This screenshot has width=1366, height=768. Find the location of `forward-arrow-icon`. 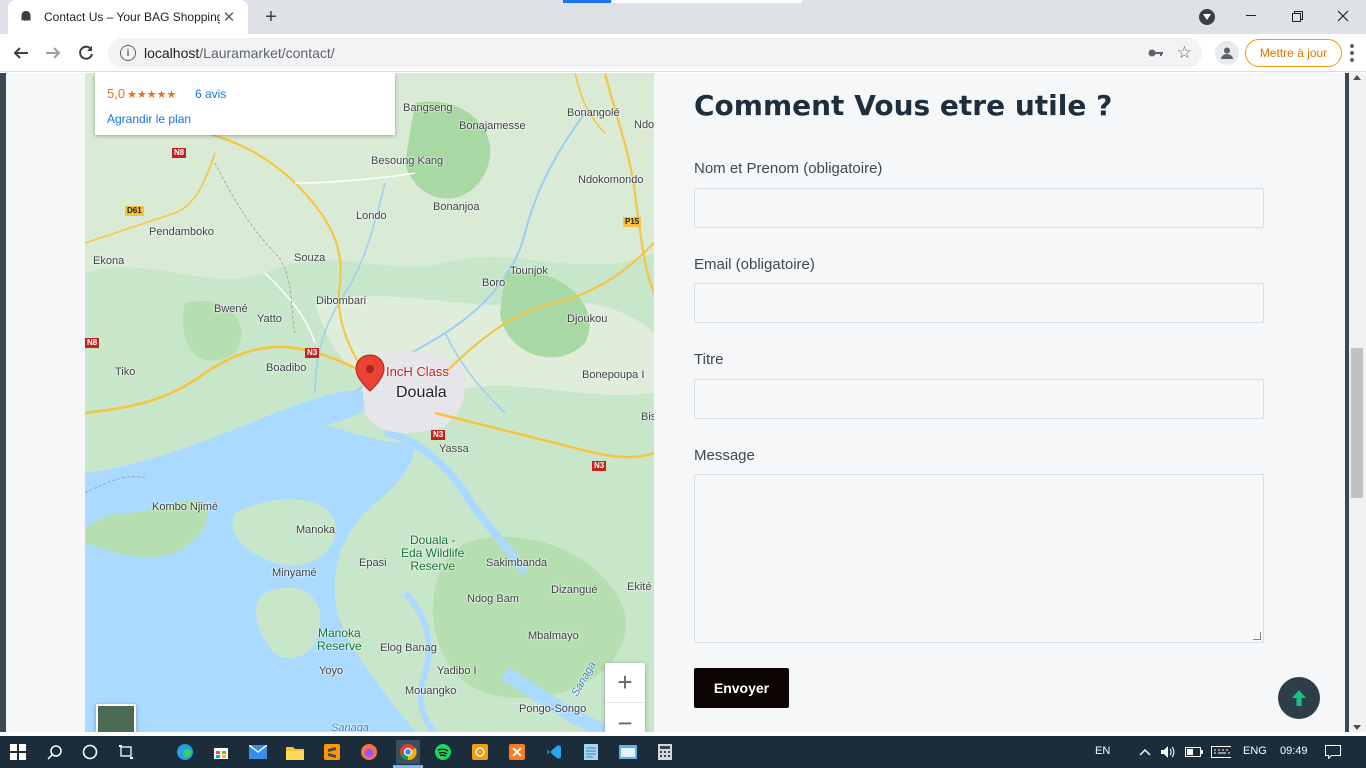

forward-arrow-icon is located at coordinates (53, 53).